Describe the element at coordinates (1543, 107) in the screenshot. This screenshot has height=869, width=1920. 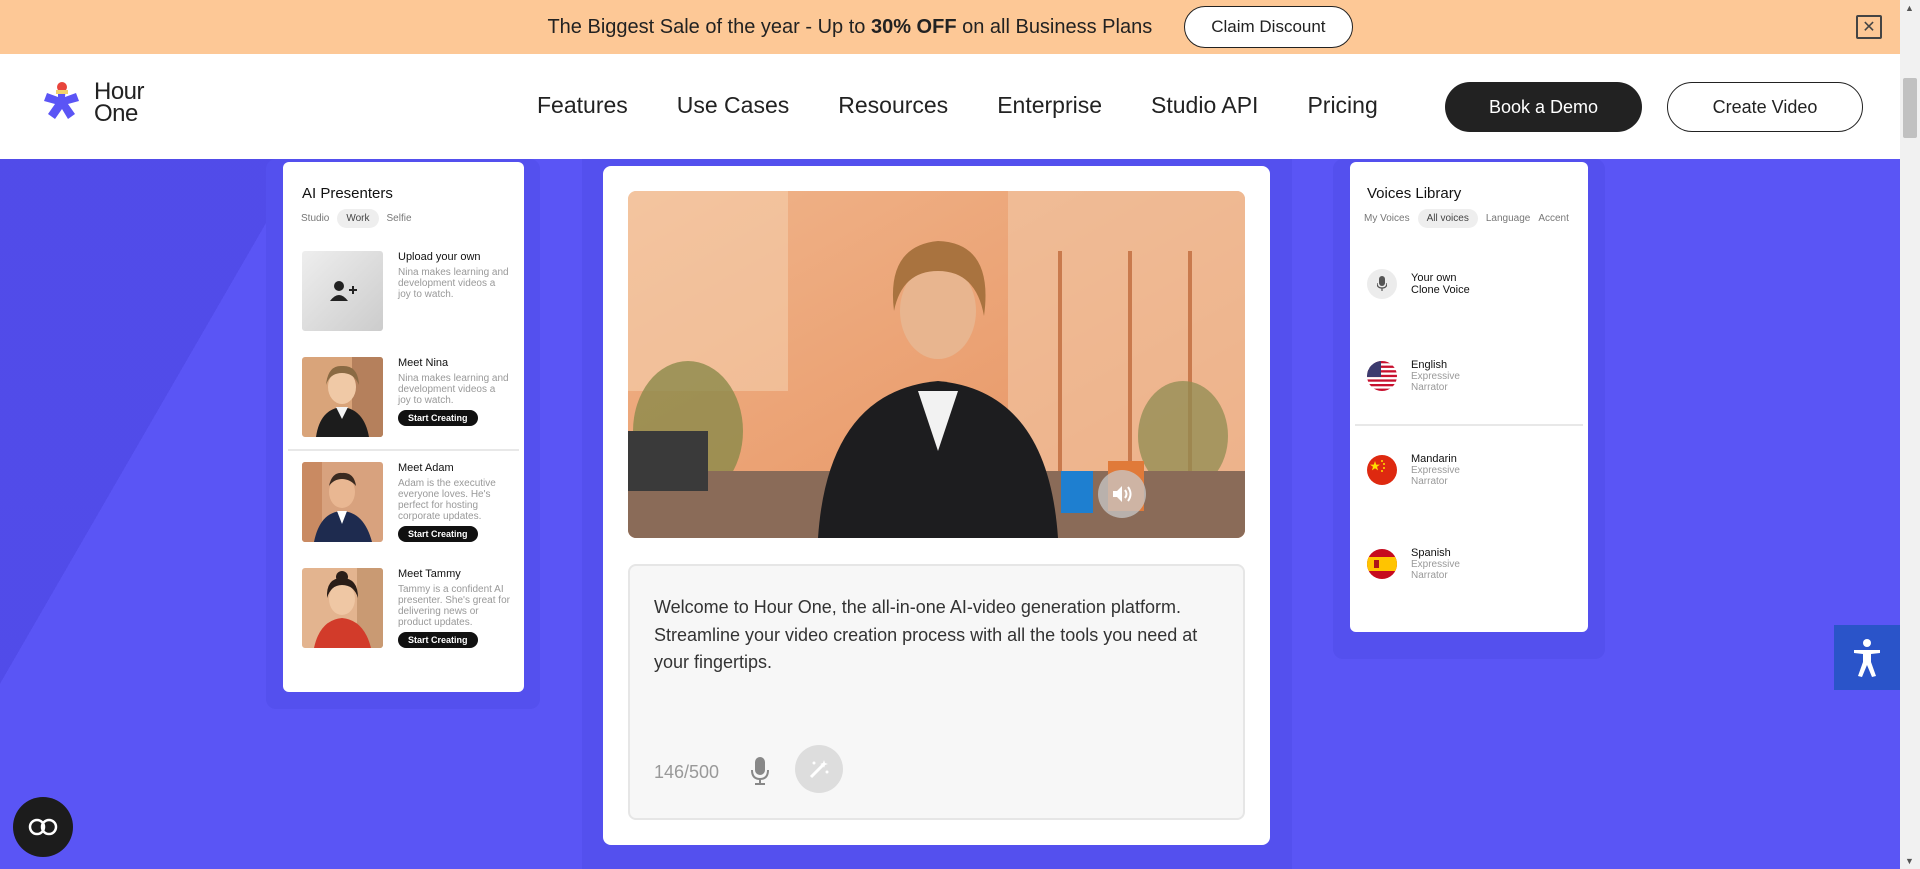
I see `book-demo-button: Book a Demo` at that location.